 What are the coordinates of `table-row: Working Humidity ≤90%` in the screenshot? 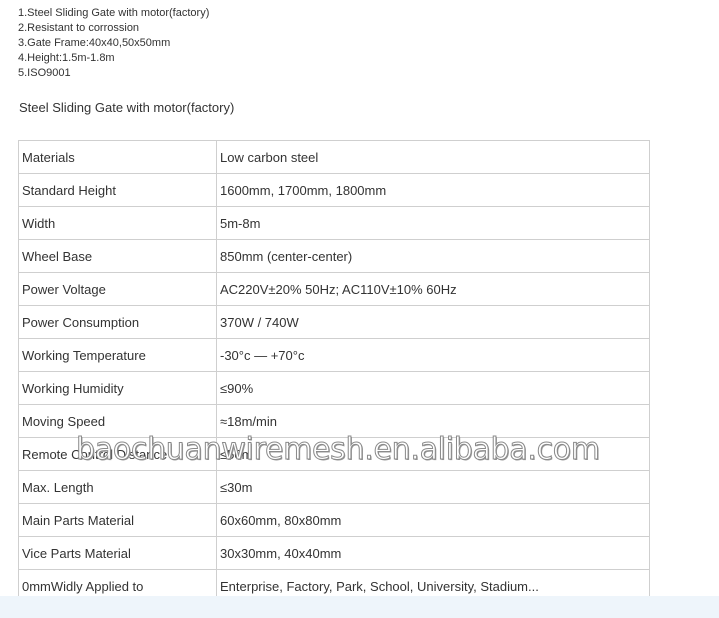 It's located at (334, 388).